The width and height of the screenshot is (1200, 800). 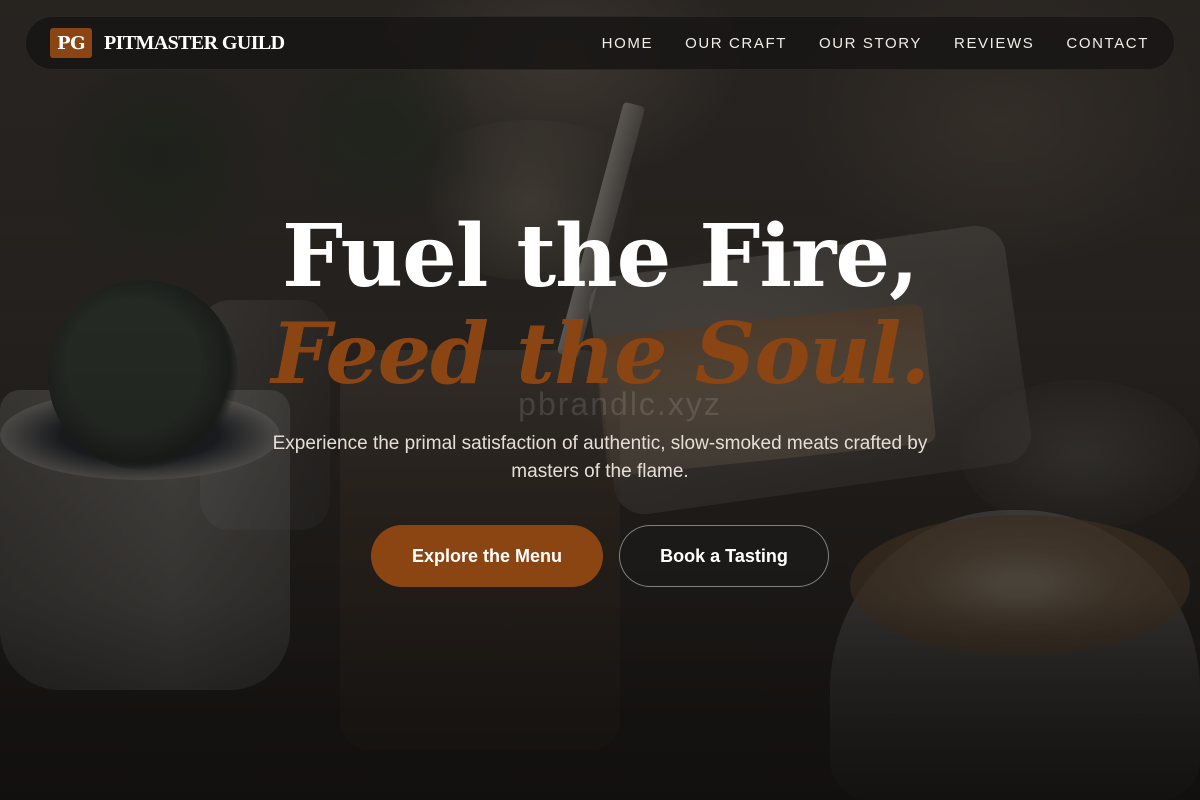 I want to click on hero-headline-accent: Feed the Soul., so click(x=600, y=353).